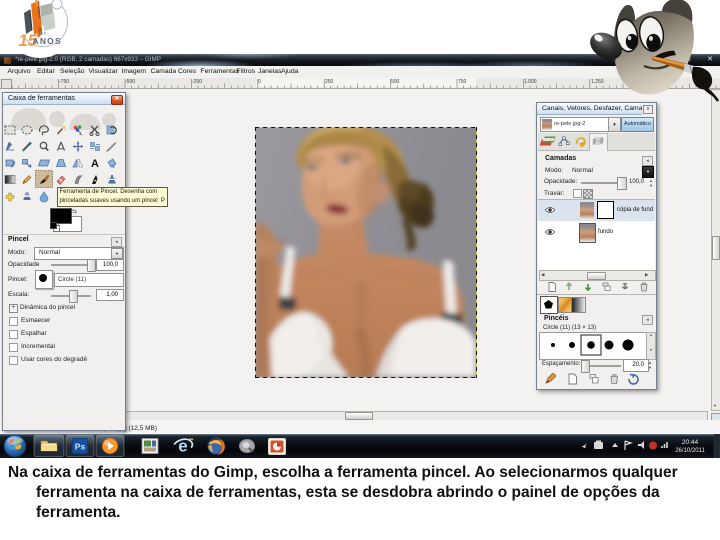 The width and height of the screenshot is (720, 540). What do you see at coordinates (690, 451) in the screenshot?
I see `svg-text: 26/10/2011` at bounding box center [690, 451].